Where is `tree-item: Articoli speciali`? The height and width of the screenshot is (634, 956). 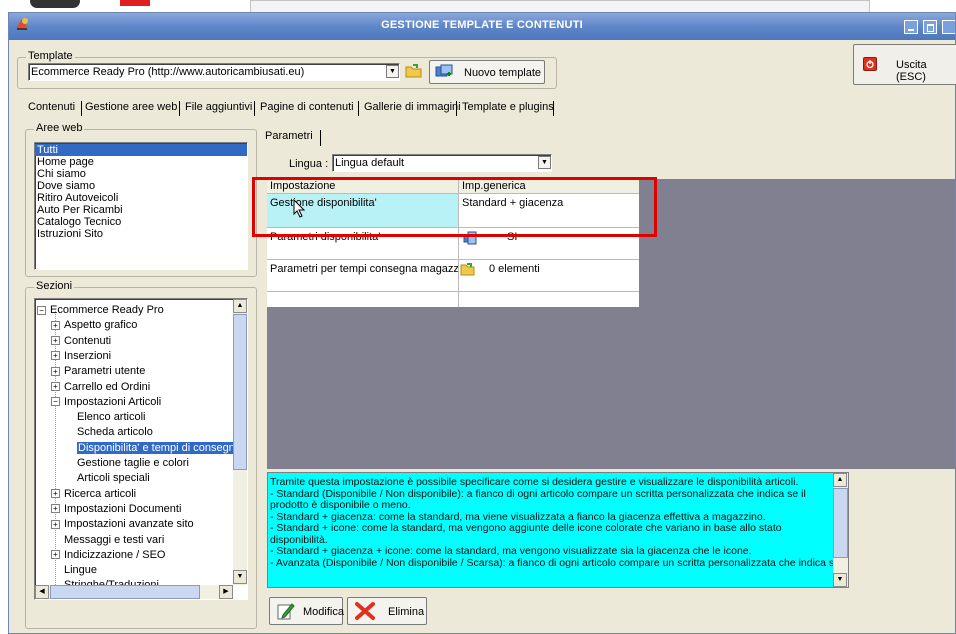
tree-item: Articoli speciali is located at coordinates (113, 478).